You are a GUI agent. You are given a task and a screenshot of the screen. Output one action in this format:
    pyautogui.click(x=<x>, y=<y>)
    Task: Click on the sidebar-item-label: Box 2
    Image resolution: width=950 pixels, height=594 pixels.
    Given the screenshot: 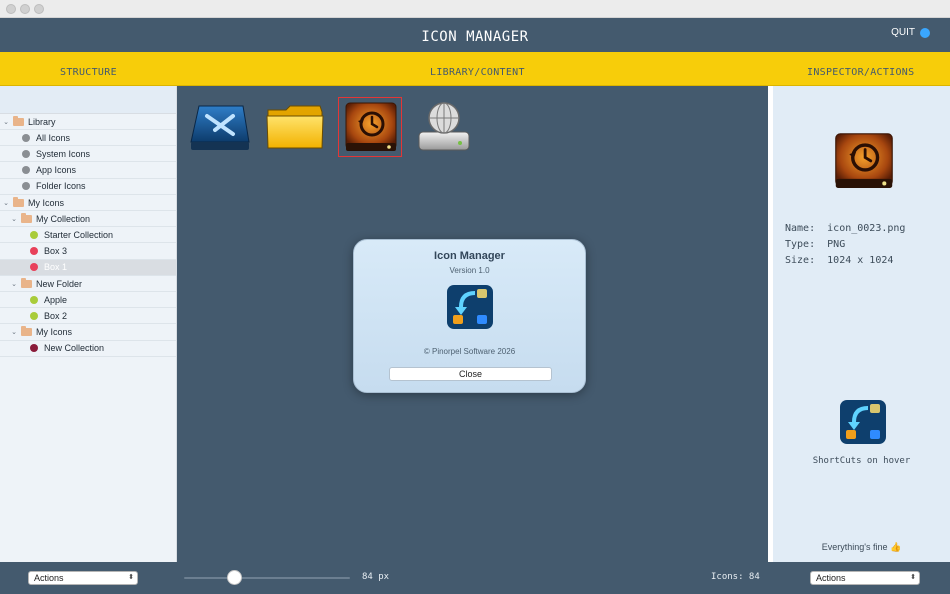 What is the action you would take?
    pyautogui.click(x=56, y=315)
    